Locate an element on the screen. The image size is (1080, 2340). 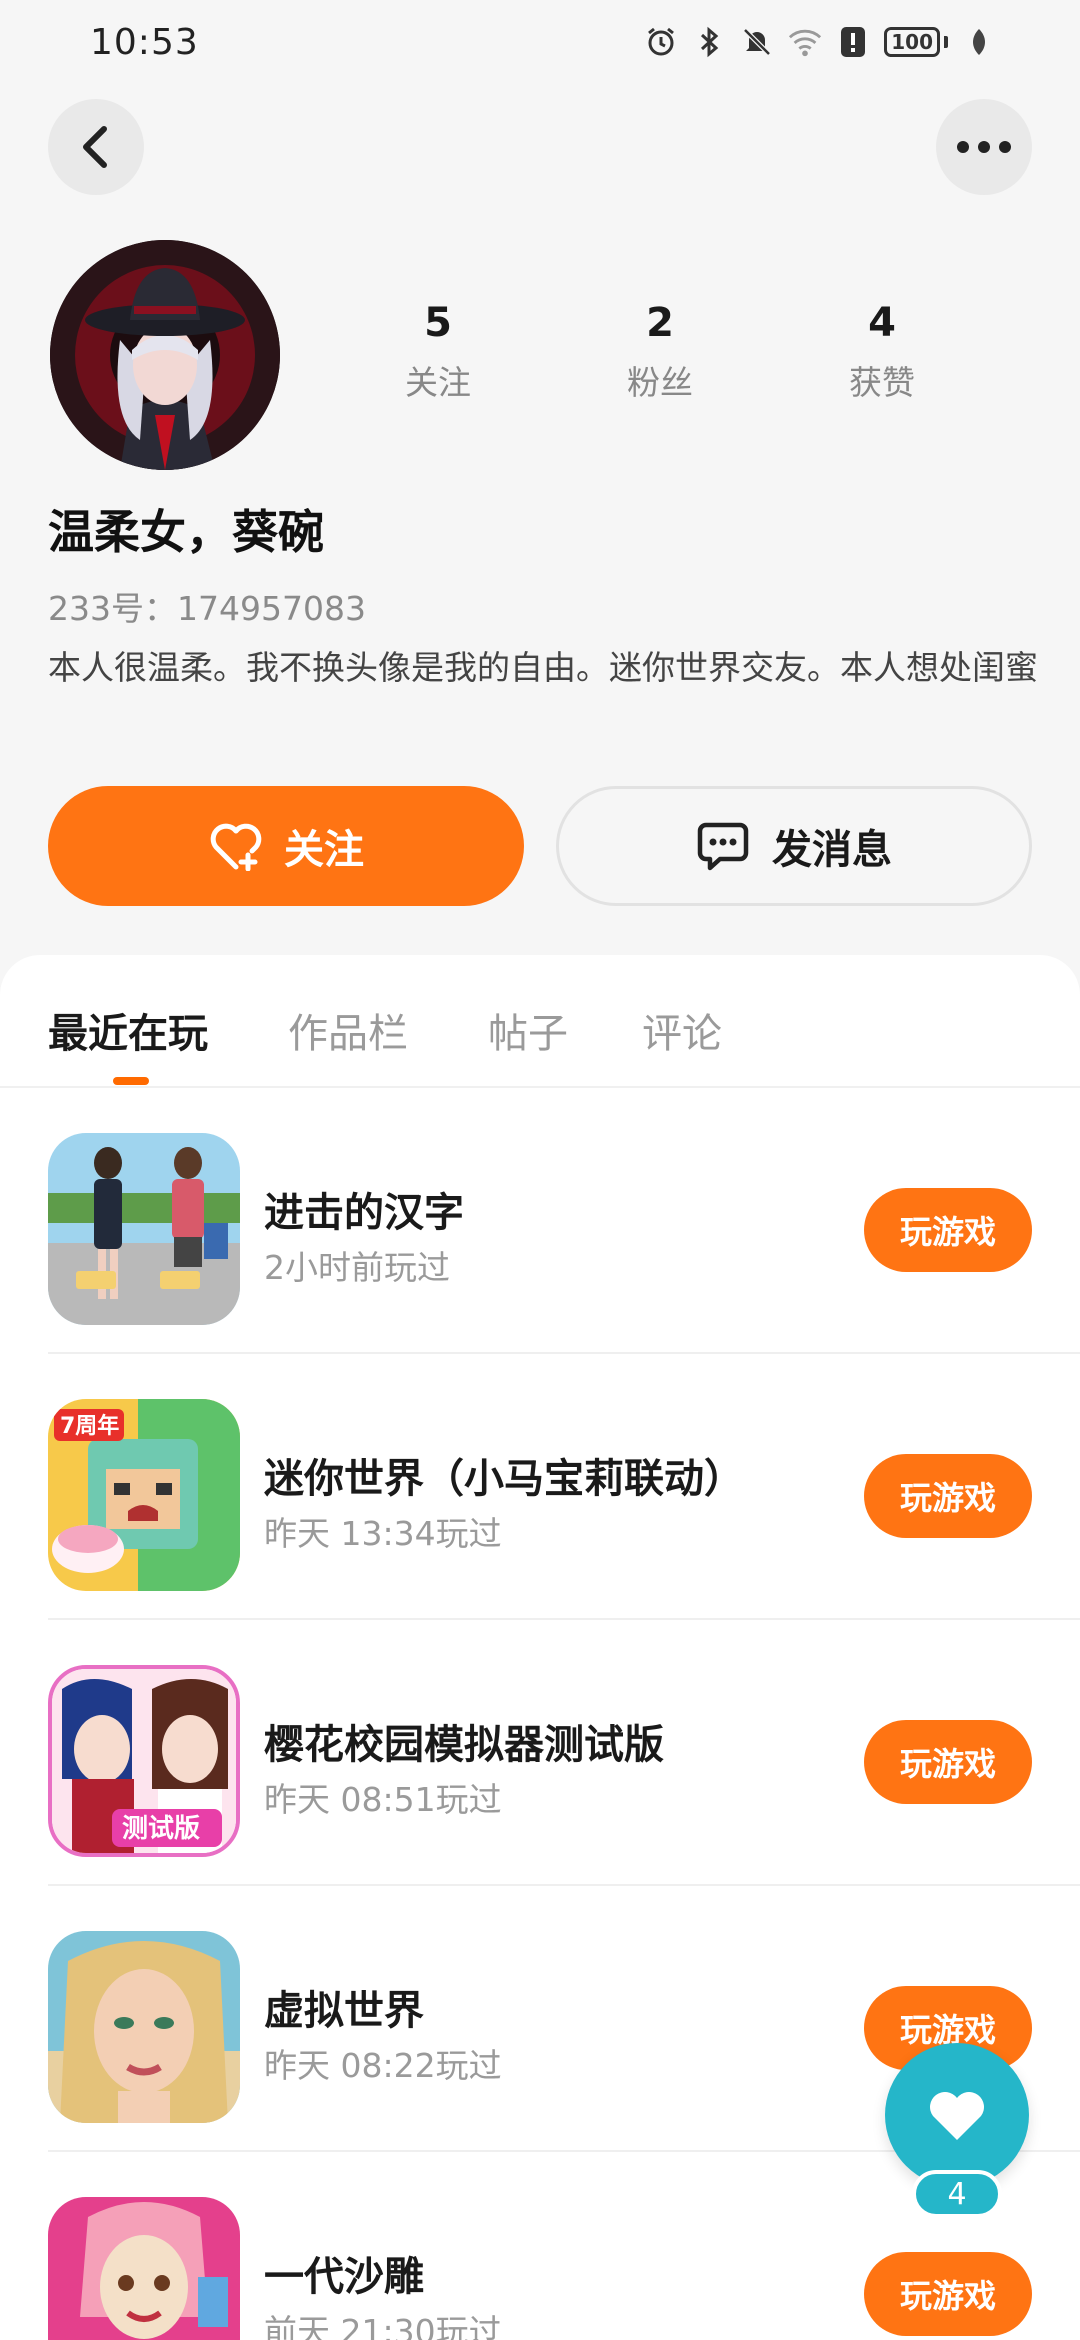
game-title: 一代沙雕 is located at coordinates (344, 2277).